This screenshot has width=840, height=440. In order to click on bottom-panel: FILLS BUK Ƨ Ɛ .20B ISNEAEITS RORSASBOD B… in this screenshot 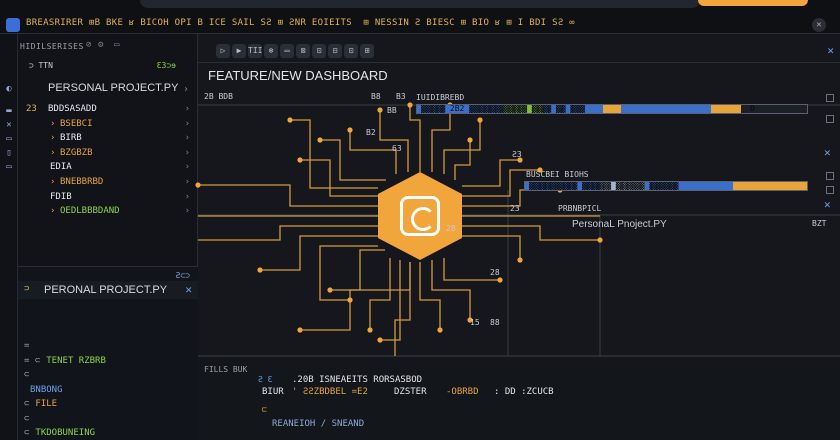, I will do `click(519, 398)`.